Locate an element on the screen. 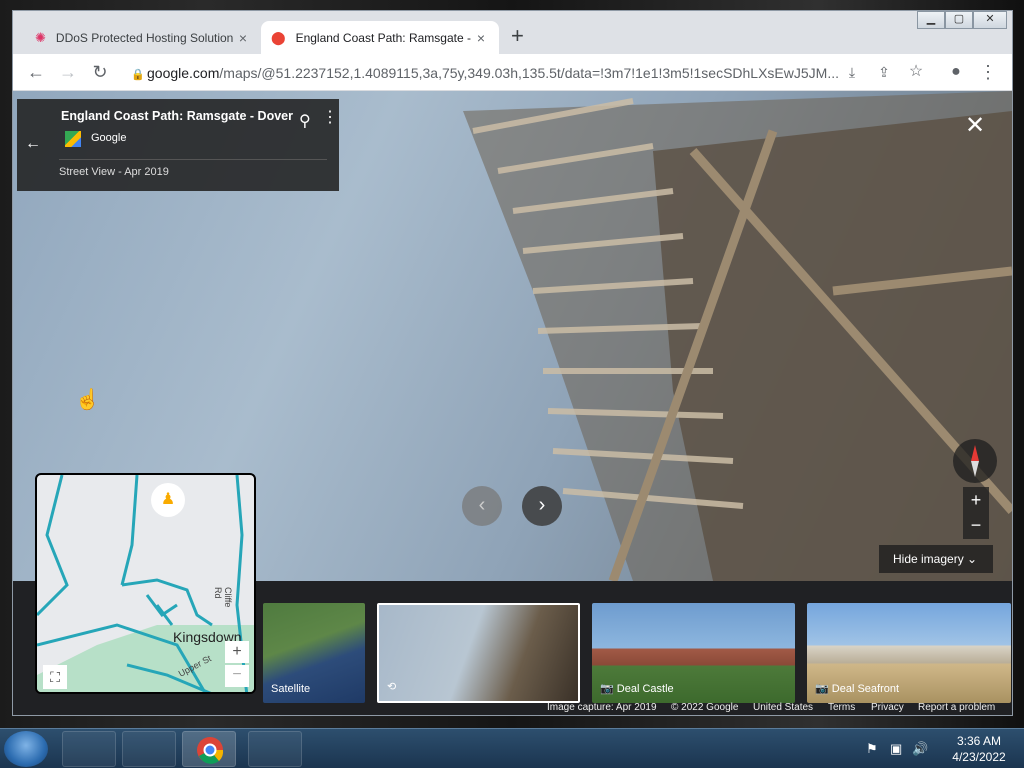  previous-image-button: ‹ is located at coordinates (482, 506).